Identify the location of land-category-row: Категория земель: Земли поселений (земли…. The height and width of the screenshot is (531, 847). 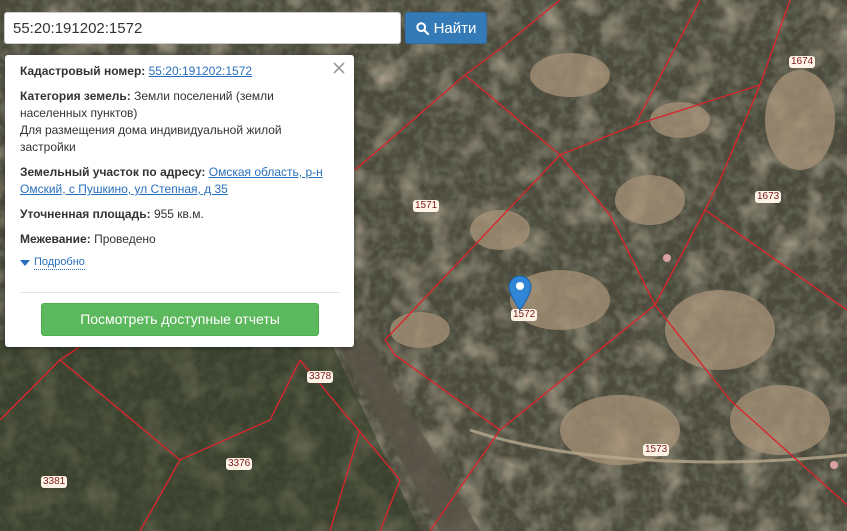
(180, 122).